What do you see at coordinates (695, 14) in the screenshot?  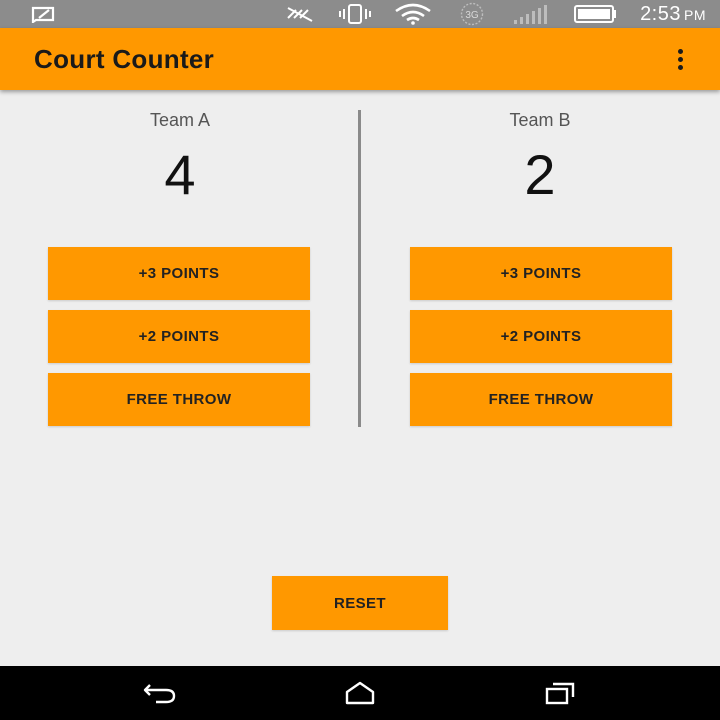 I see `status-time-ampm: PM` at bounding box center [695, 14].